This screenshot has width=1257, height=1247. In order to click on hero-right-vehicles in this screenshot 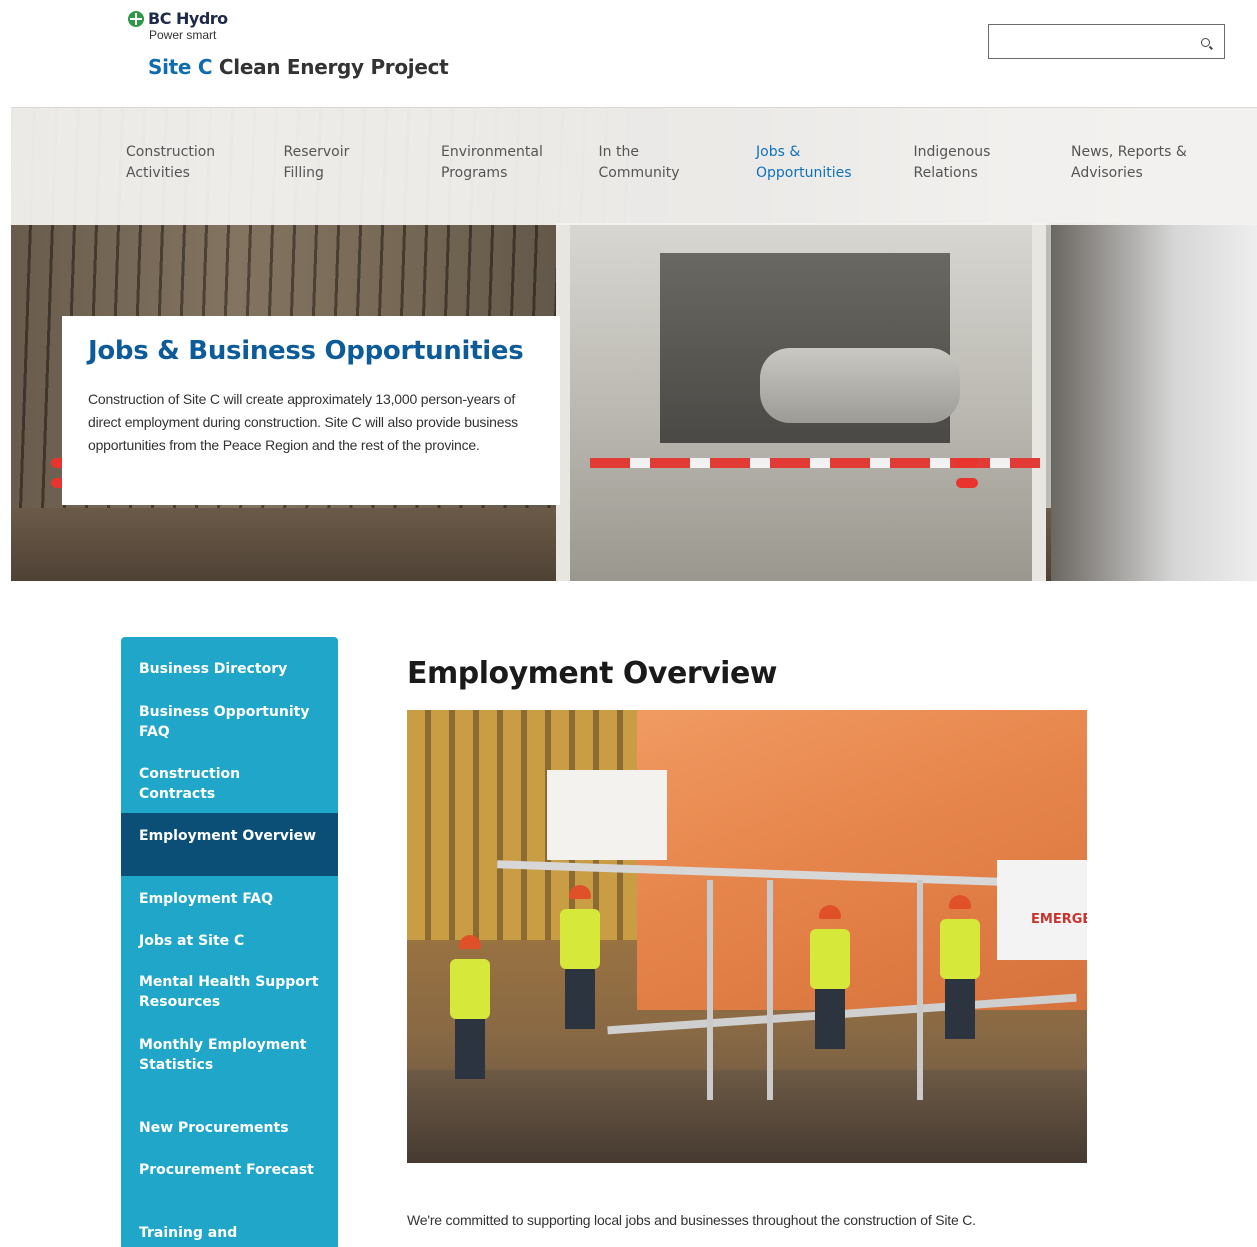, I will do `click(1154, 402)`.